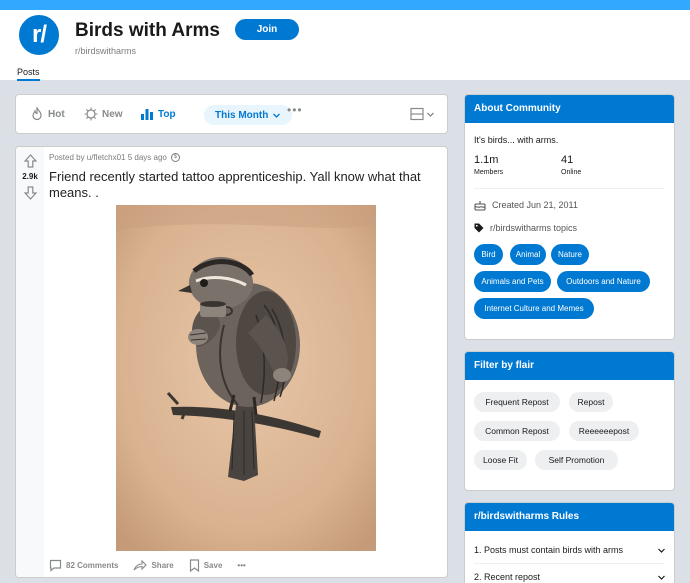 The width and height of the screenshot is (690, 583). I want to click on sort-hot-label: Hot, so click(56, 114).